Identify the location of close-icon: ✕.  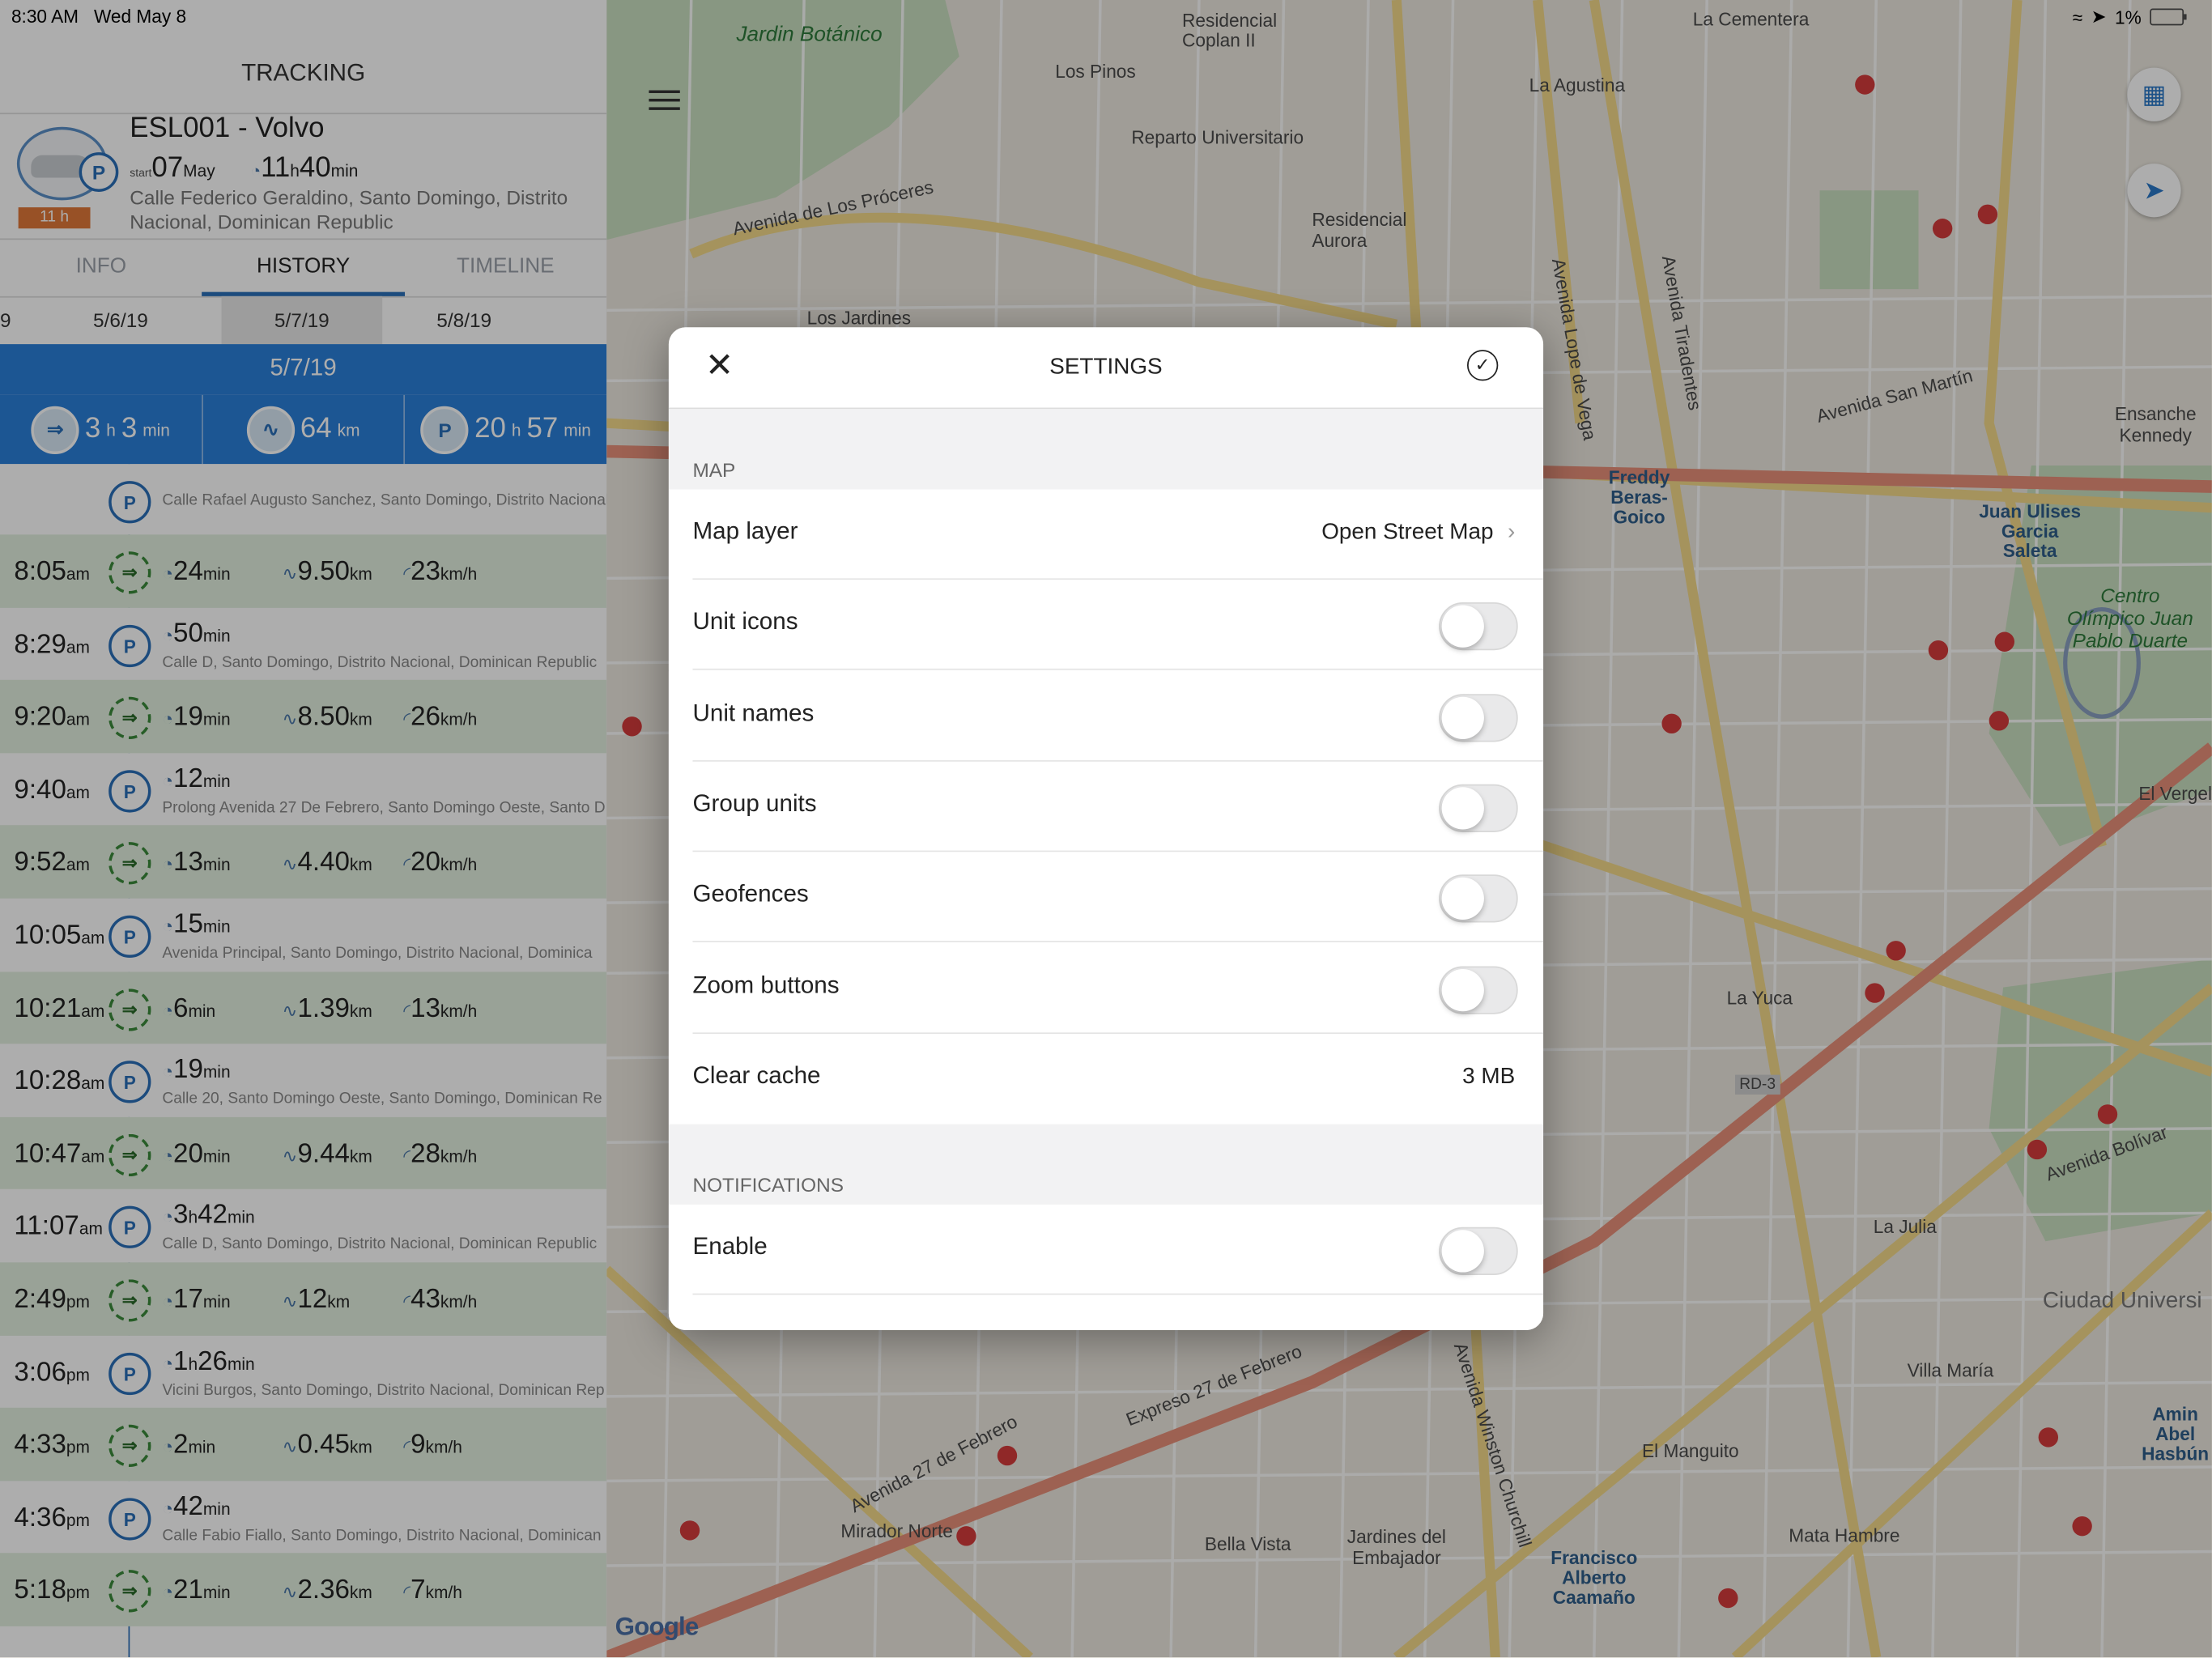
(720, 365).